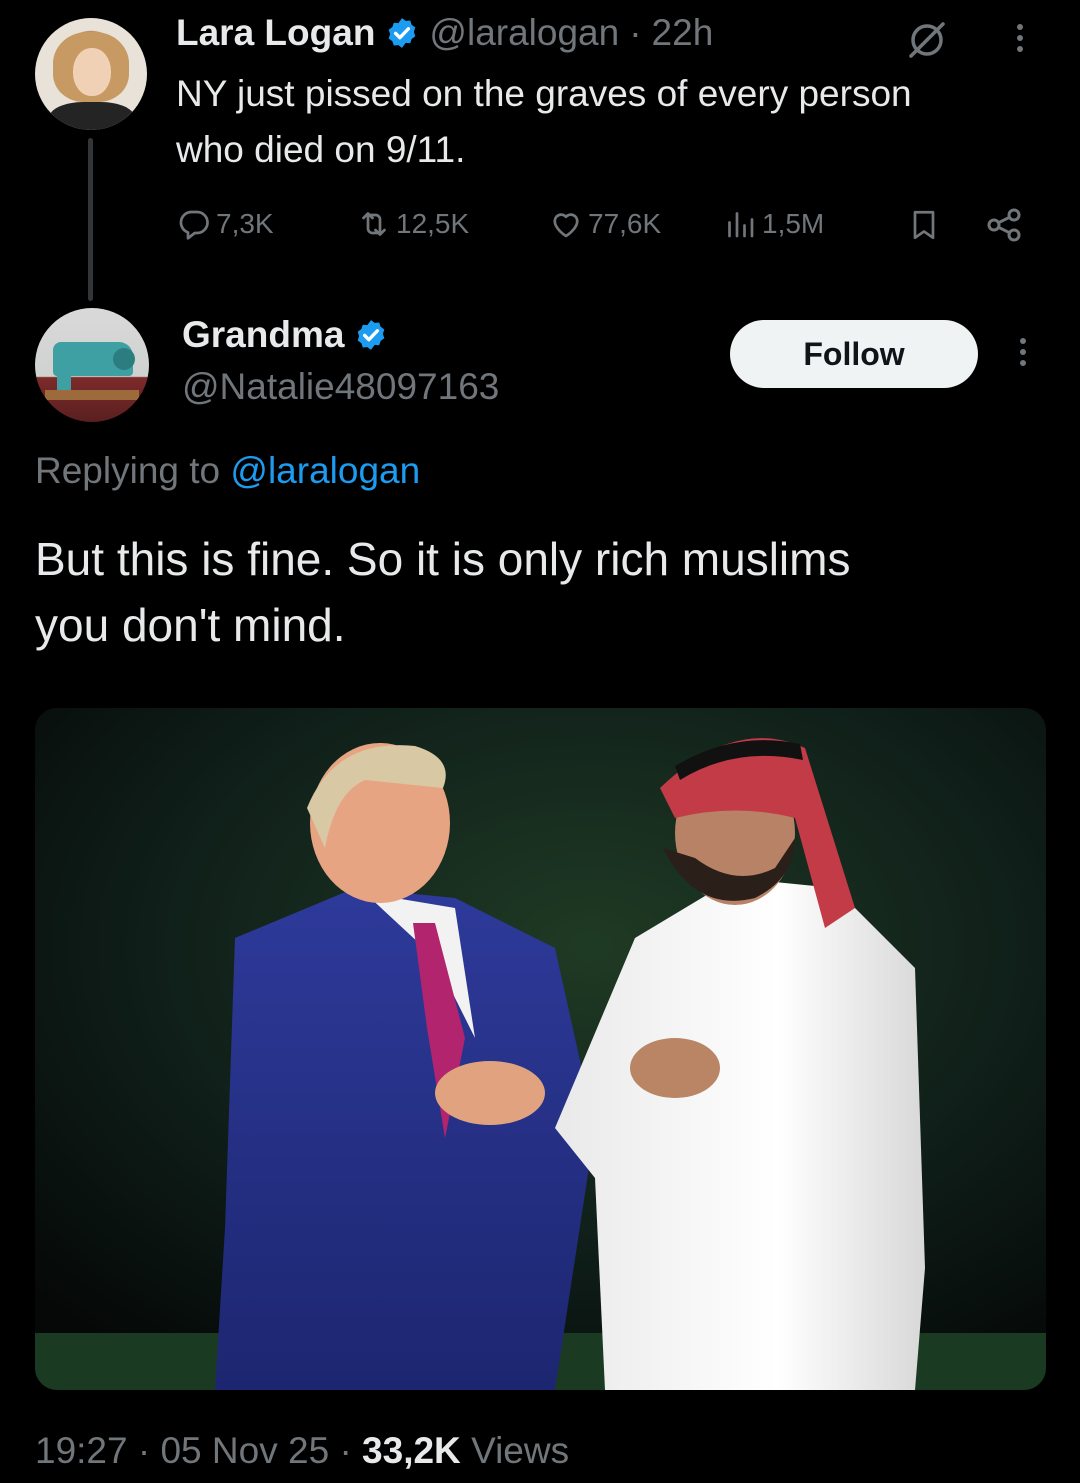  Describe the element at coordinates (566, 225) in the screenshot. I see `like-icon` at that location.